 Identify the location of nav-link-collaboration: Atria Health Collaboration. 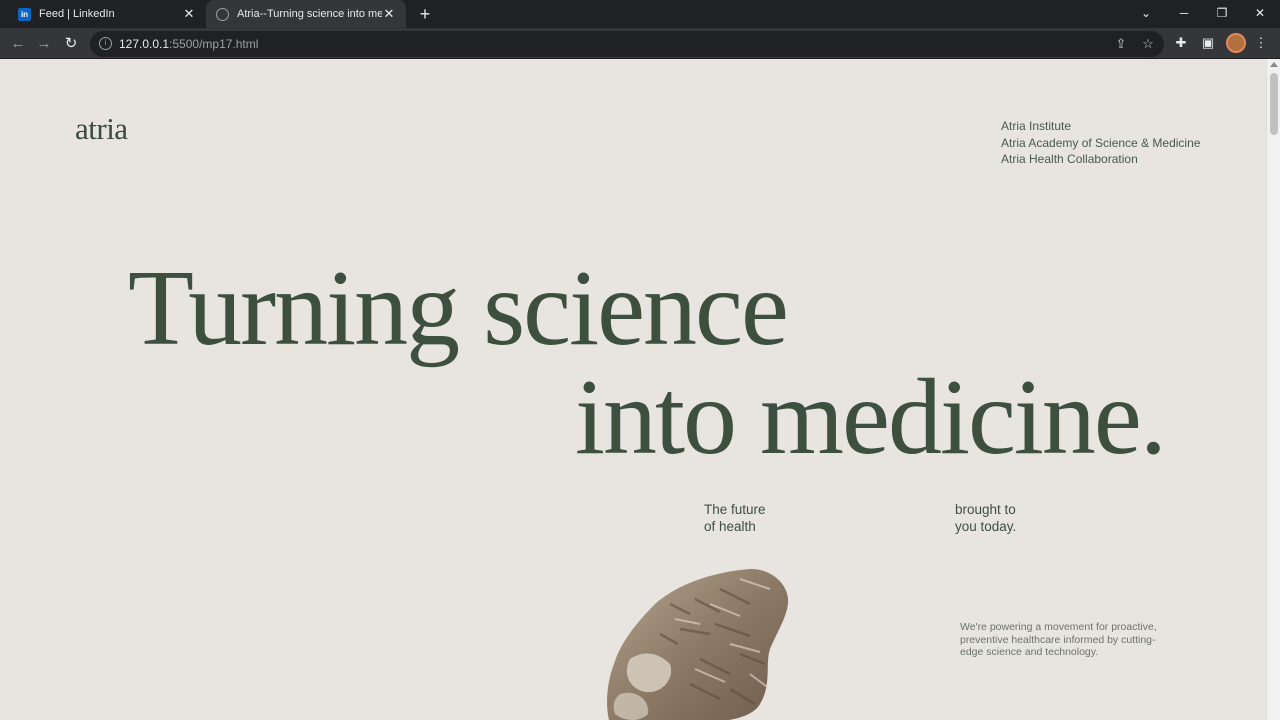
(1100, 159).